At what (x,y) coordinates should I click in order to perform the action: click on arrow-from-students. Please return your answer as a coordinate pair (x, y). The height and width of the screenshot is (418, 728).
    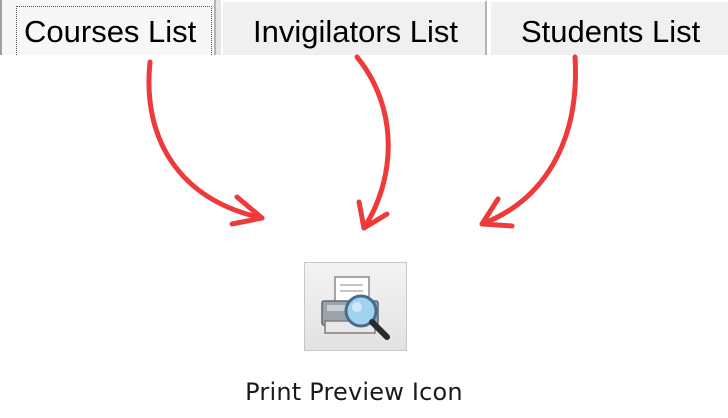
    Looking at the image, I should click on (528, 140).